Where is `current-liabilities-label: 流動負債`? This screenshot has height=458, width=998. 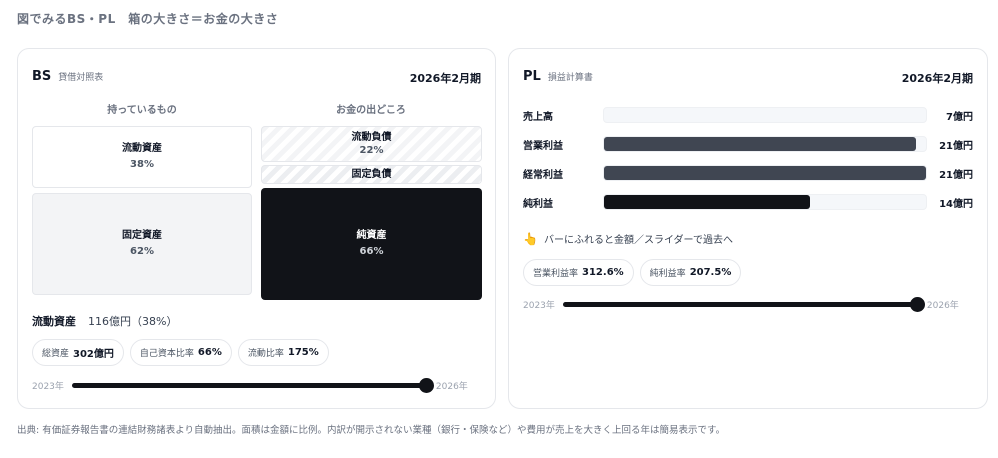 current-liabilities-label: 流動負債 is located at coordinates (371, 137).